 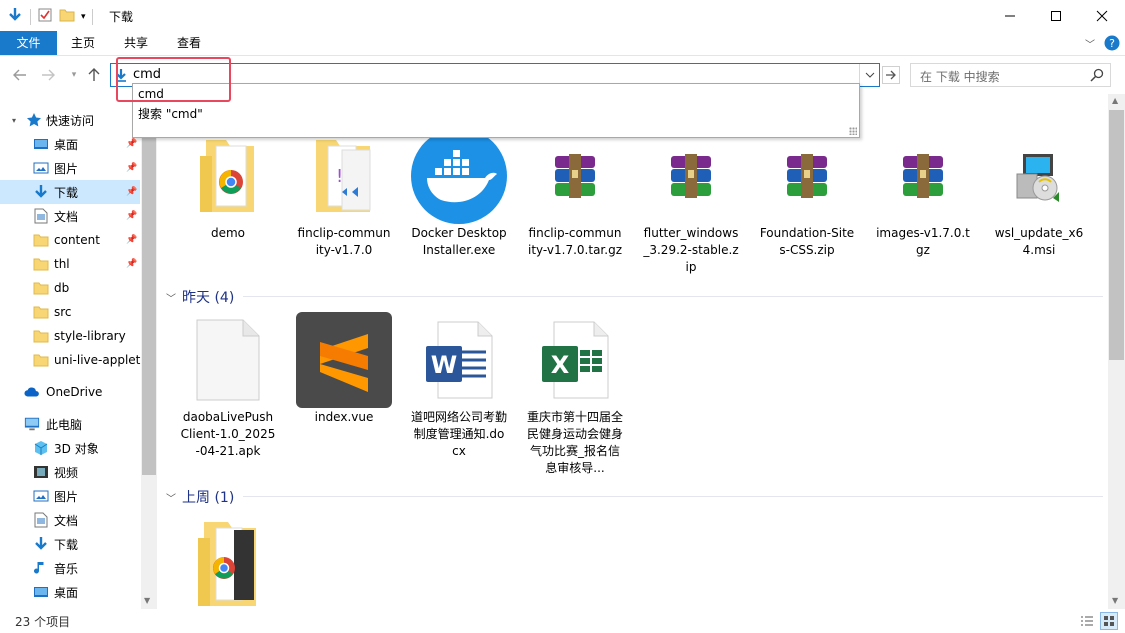 What do you see at coordinates (562, 621) in the screenshot?
I see `status-bar: 23 个项目` at bounding box center [562, 621].